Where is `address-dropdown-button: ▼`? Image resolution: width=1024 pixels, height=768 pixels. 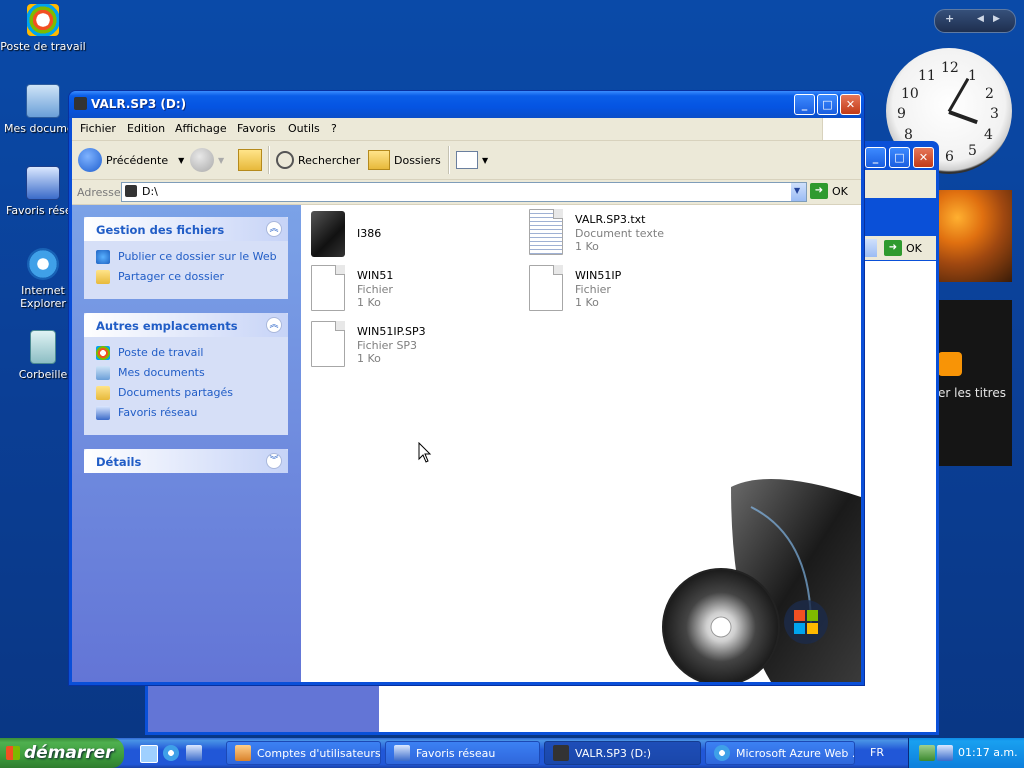 address-dropdown-button: ▼ is located at coordinates (798, 192).